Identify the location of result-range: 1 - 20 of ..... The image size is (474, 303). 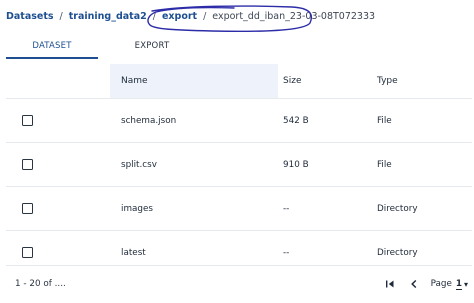
(40, 284).